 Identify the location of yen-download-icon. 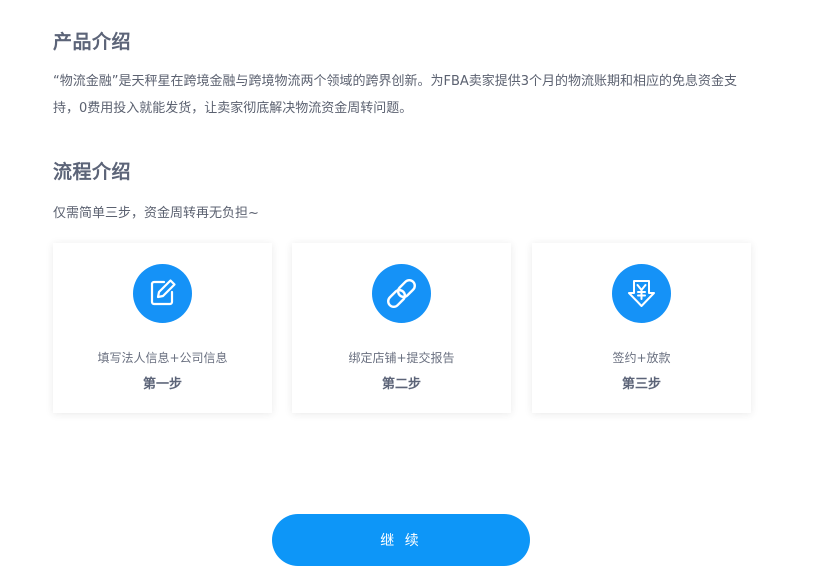
(641, 293).